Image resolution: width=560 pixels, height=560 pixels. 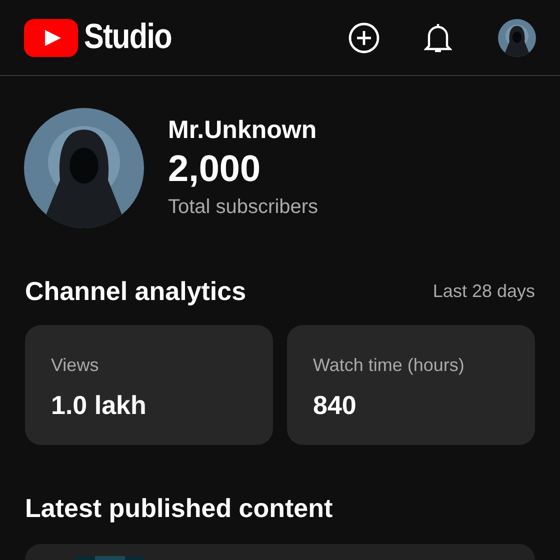 What do you see at coordinates (364, 38) in the screenshot?
I see `add-icon` at bounding box center [364, 38].